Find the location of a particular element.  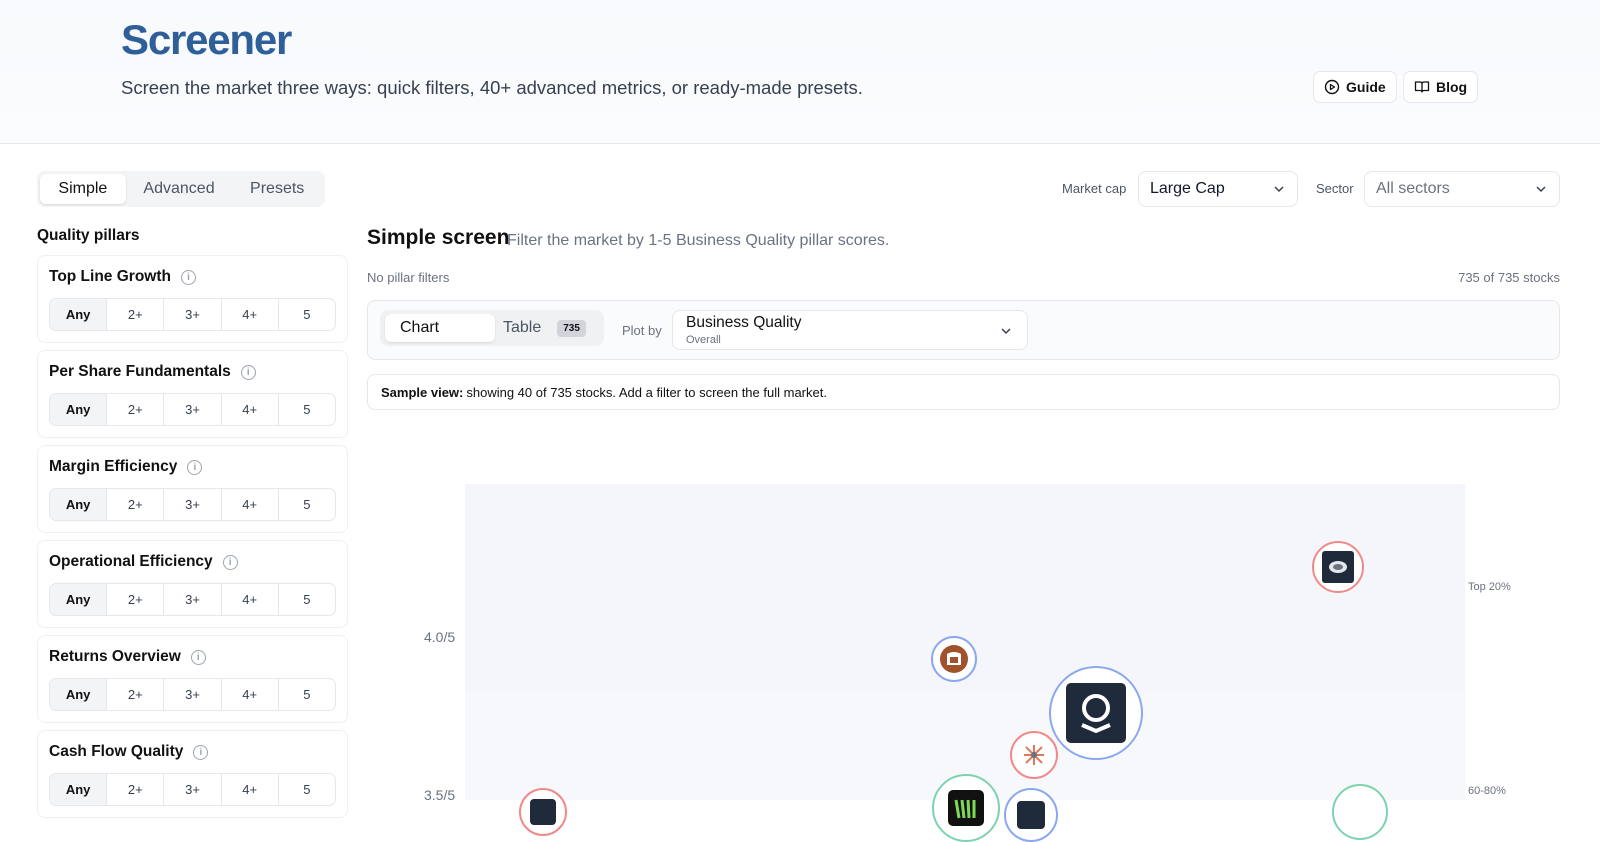

y-tick-label: 3.5/5 is located at coordinates (440, 795).